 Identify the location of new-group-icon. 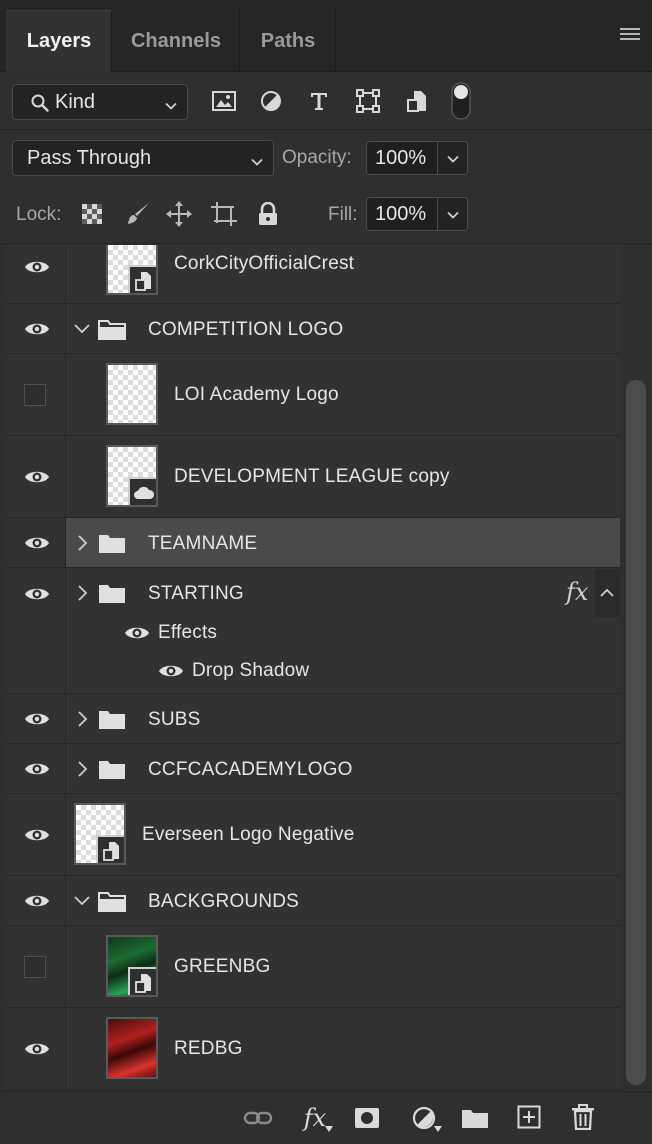
(475, 1118).